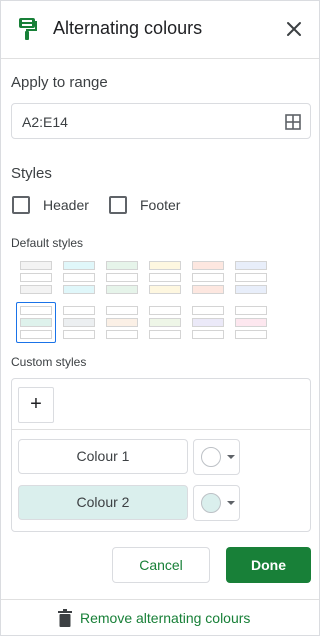 Image resolution: width=320 pixels, height=636 pixels. What do you see at coordinates (160, 205) in the screenshot?
I see `footer-checkbox-label: Footer` at bounding box center [160, 205].